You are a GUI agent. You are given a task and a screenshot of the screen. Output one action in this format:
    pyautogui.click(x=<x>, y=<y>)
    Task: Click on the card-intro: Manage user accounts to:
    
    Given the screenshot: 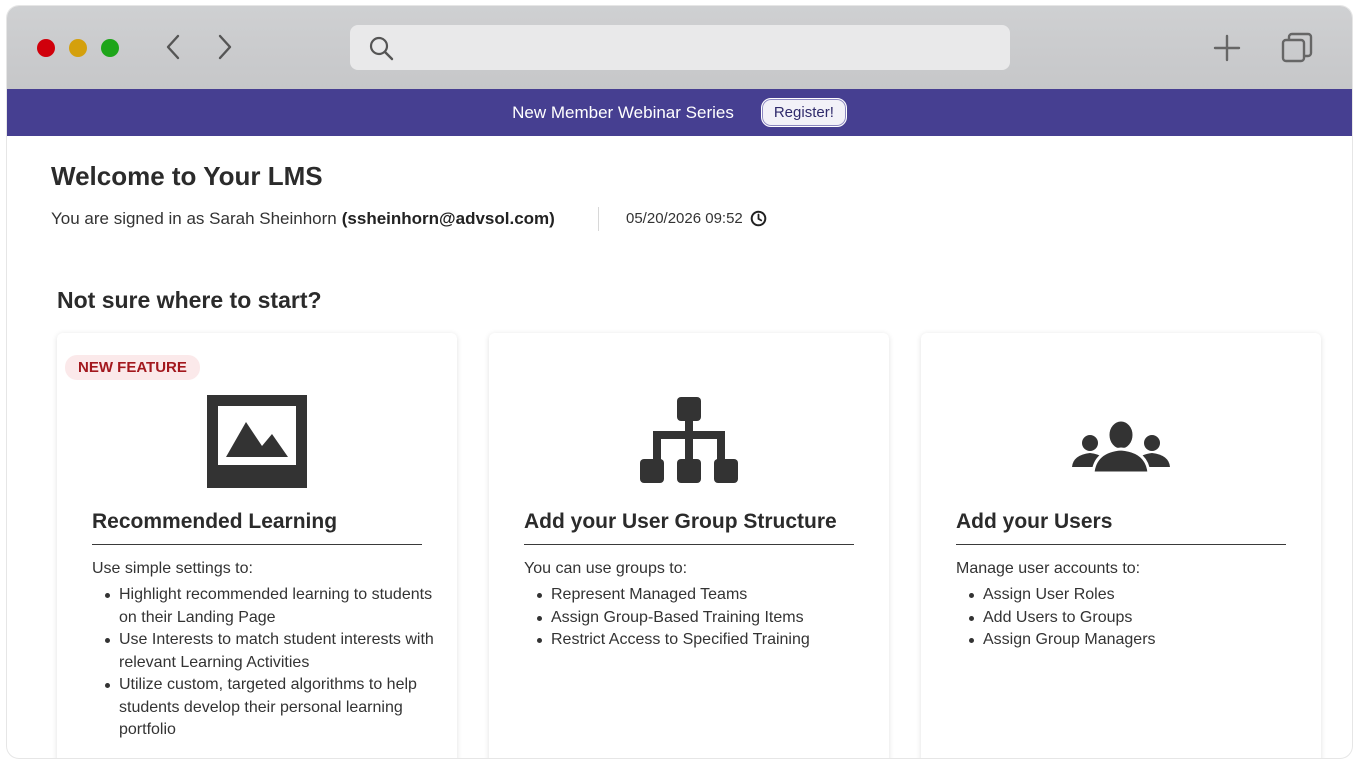 What is the action you would take?
    pyautogui.click(x=1048, y=568)
    